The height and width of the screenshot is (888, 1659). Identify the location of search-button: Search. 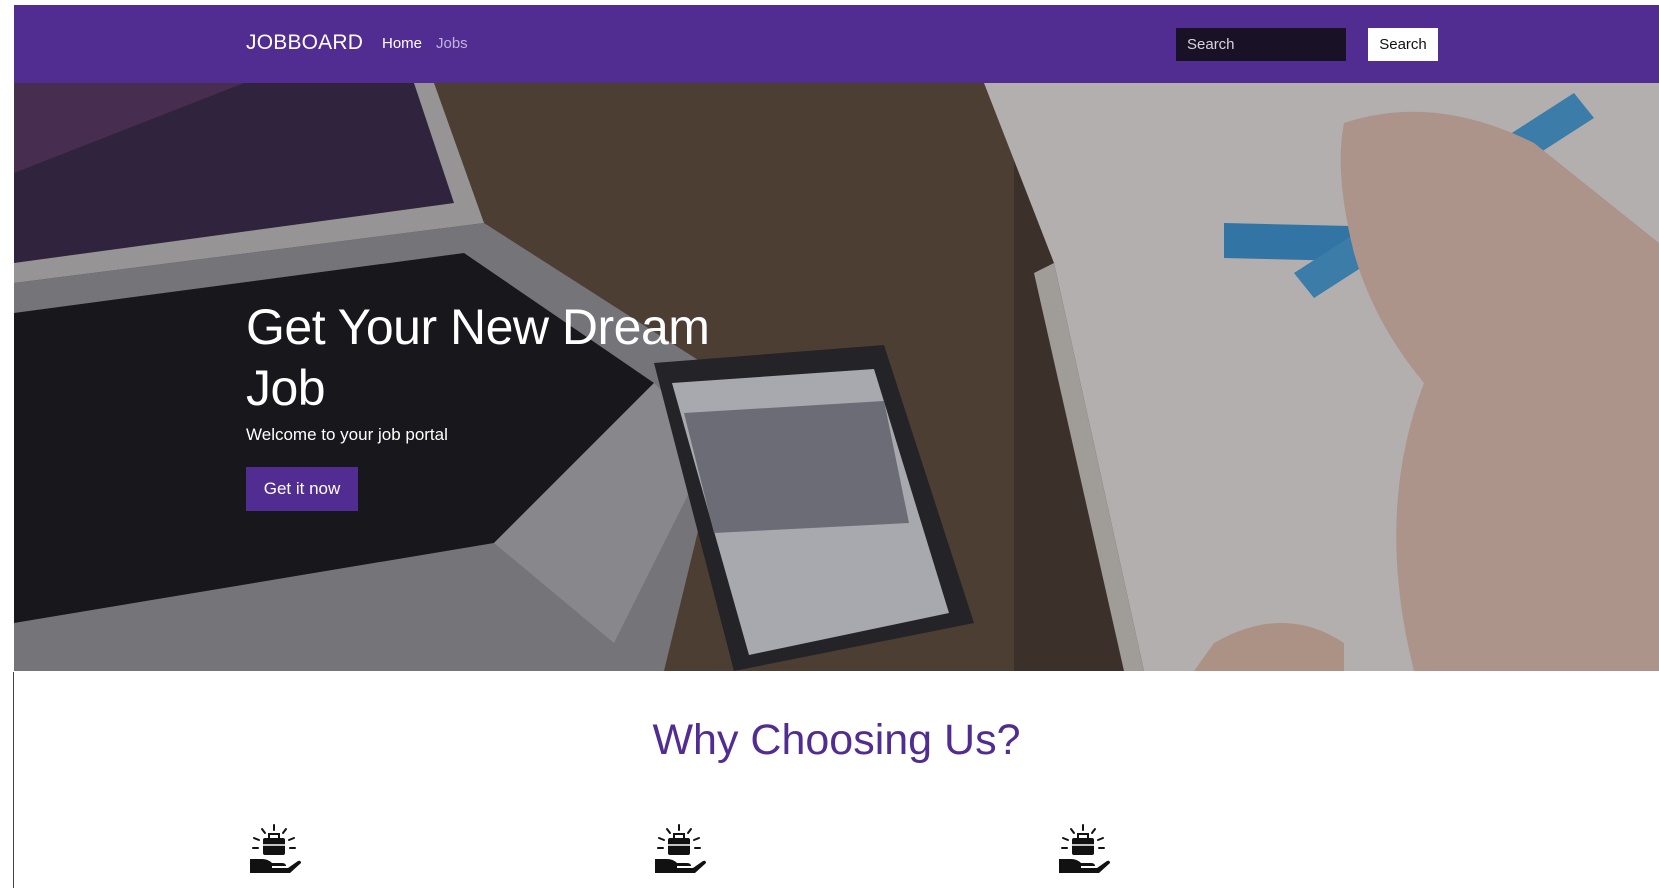
(1403, 44).